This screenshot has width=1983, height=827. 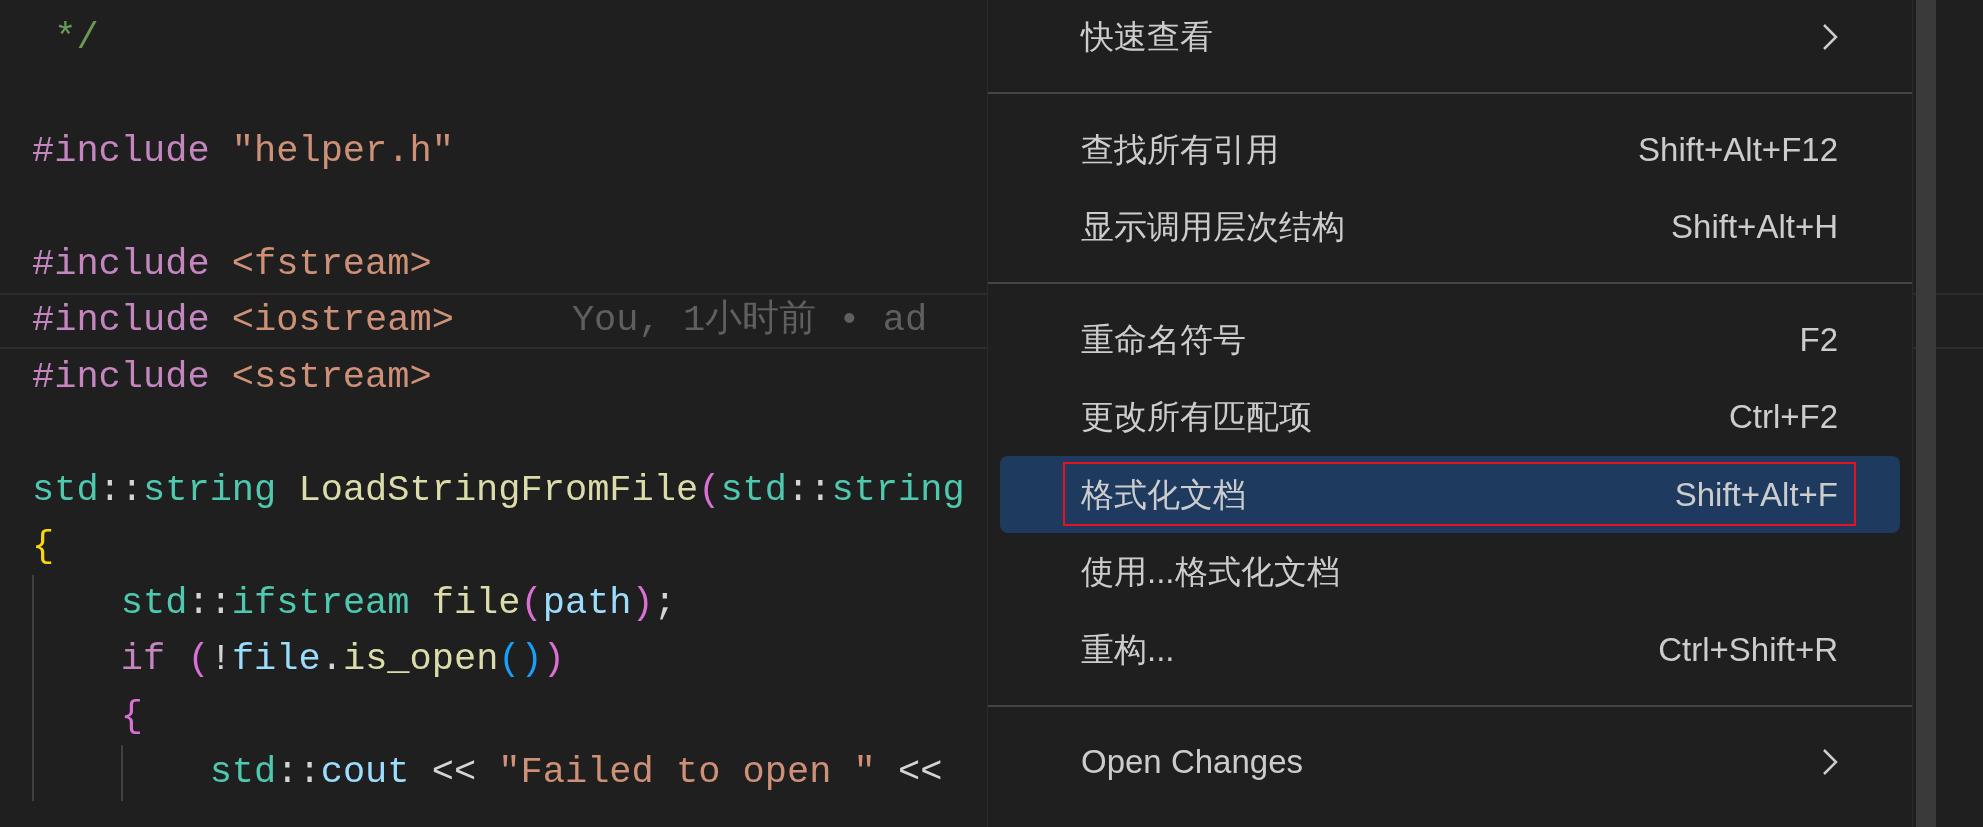 I want to click on code-line: if (!file.is_open()), so click(x=342, y=659).